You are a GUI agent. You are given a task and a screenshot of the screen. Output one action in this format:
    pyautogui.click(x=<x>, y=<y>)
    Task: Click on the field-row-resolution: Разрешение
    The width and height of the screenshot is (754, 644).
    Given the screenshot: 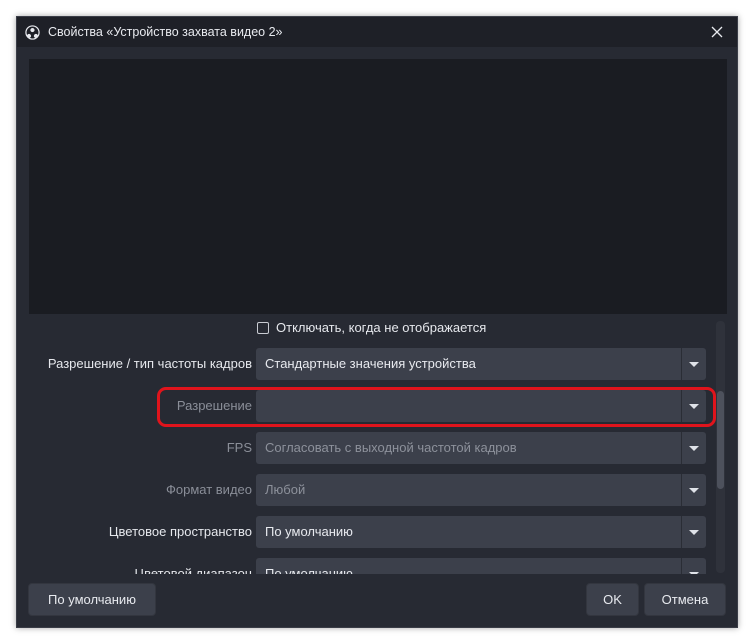 What is the action you would take?
    pyautogui.click(x=378, y=406)
    